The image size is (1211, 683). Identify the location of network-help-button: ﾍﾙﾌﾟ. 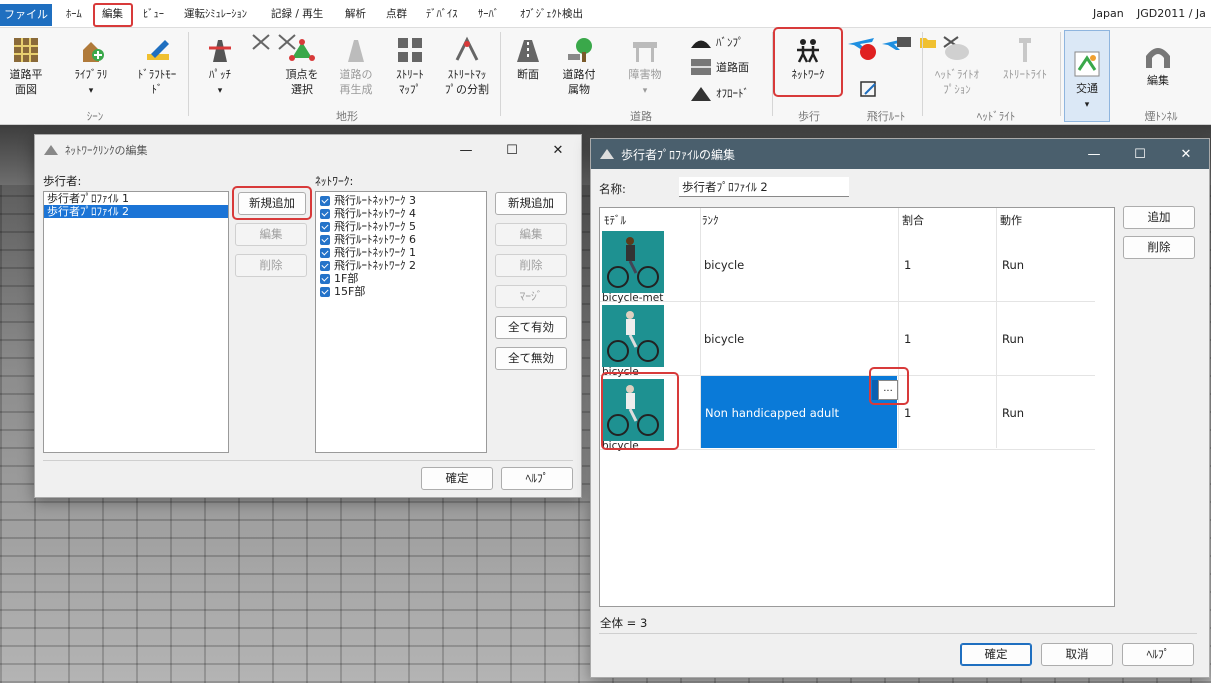
(537, 478).